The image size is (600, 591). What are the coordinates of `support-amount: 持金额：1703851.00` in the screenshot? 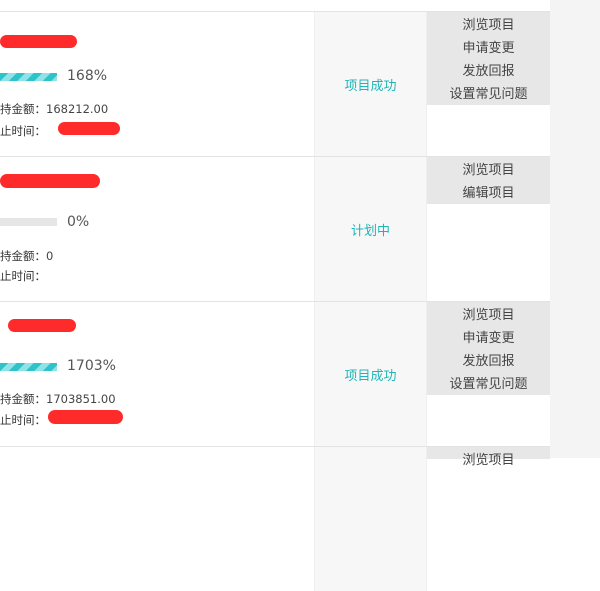 It's located at (58, 399).